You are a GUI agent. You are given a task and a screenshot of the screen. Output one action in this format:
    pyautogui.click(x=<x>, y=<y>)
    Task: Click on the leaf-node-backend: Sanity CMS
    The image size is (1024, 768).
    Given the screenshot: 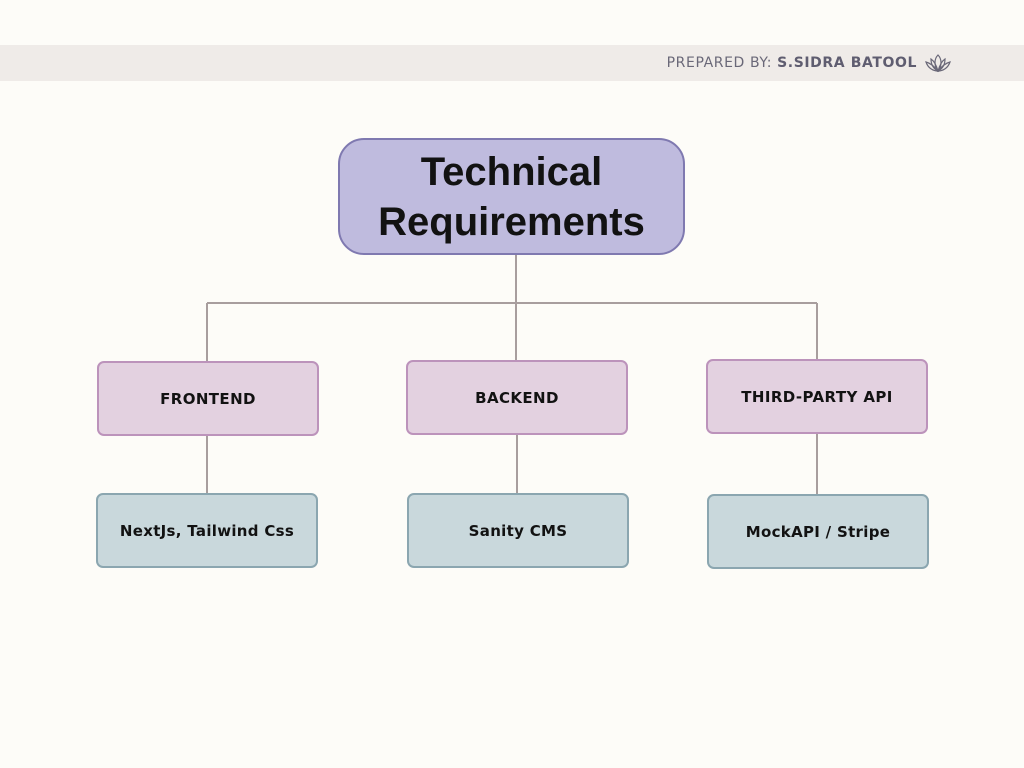 What is the action you would take?
    pyautogui.click(x=518, y=530)
    